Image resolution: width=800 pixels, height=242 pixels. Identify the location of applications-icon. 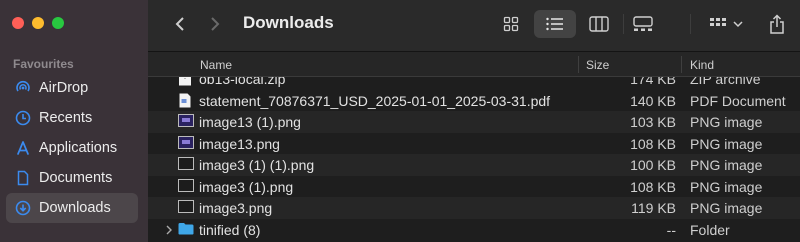
(23, 148).